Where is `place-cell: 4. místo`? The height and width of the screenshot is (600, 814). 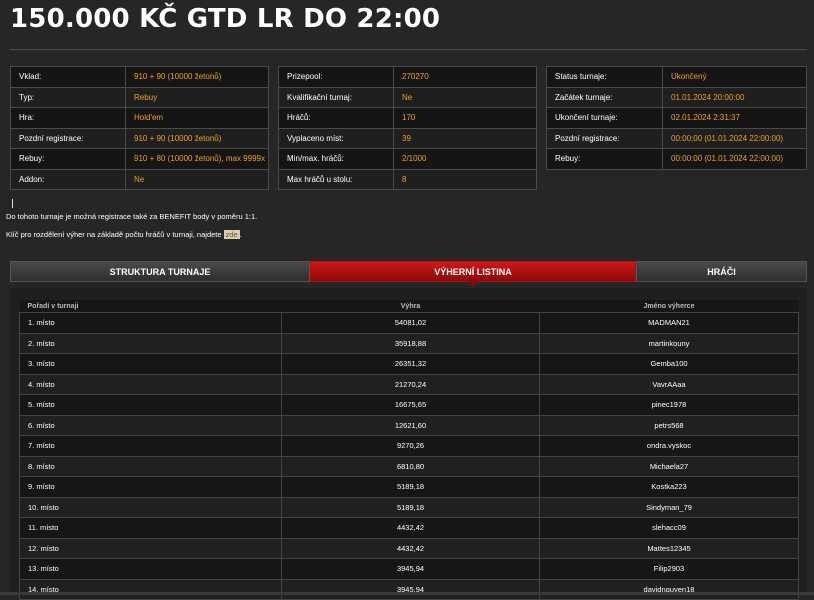 place-cell: 4. místo is located at coordinates (150, 384).